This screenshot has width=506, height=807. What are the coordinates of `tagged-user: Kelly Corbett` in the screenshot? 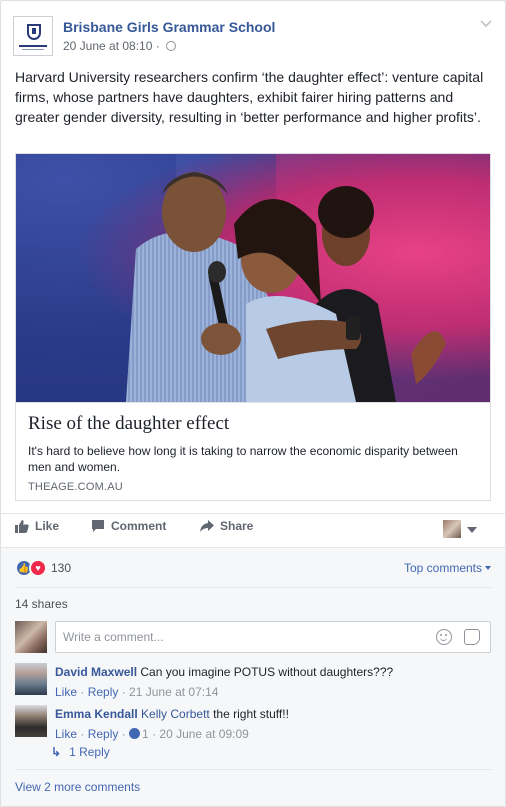 It's located at (175, 714).